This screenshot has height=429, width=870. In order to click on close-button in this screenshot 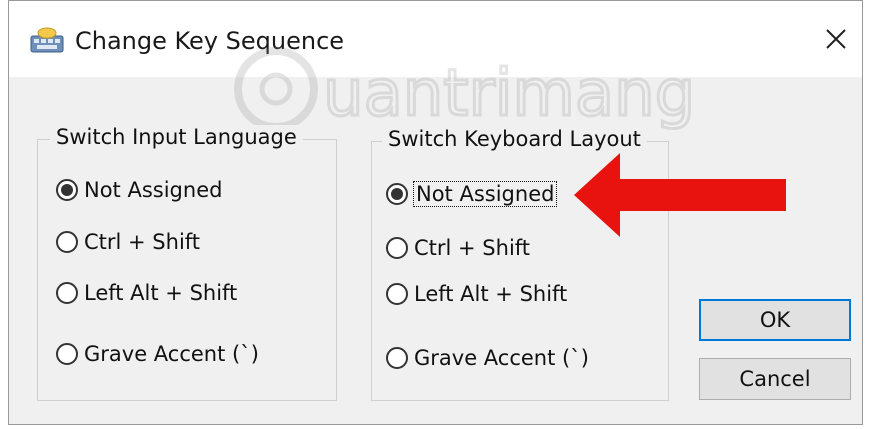, I will do `click(836, 39)`.